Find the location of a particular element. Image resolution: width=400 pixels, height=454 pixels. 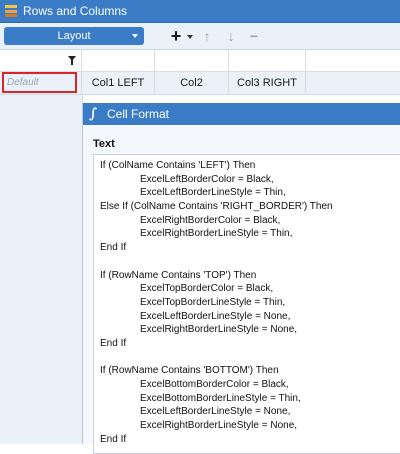

window-titlebar: Rows and Columns is located at coordinates (200, 11).